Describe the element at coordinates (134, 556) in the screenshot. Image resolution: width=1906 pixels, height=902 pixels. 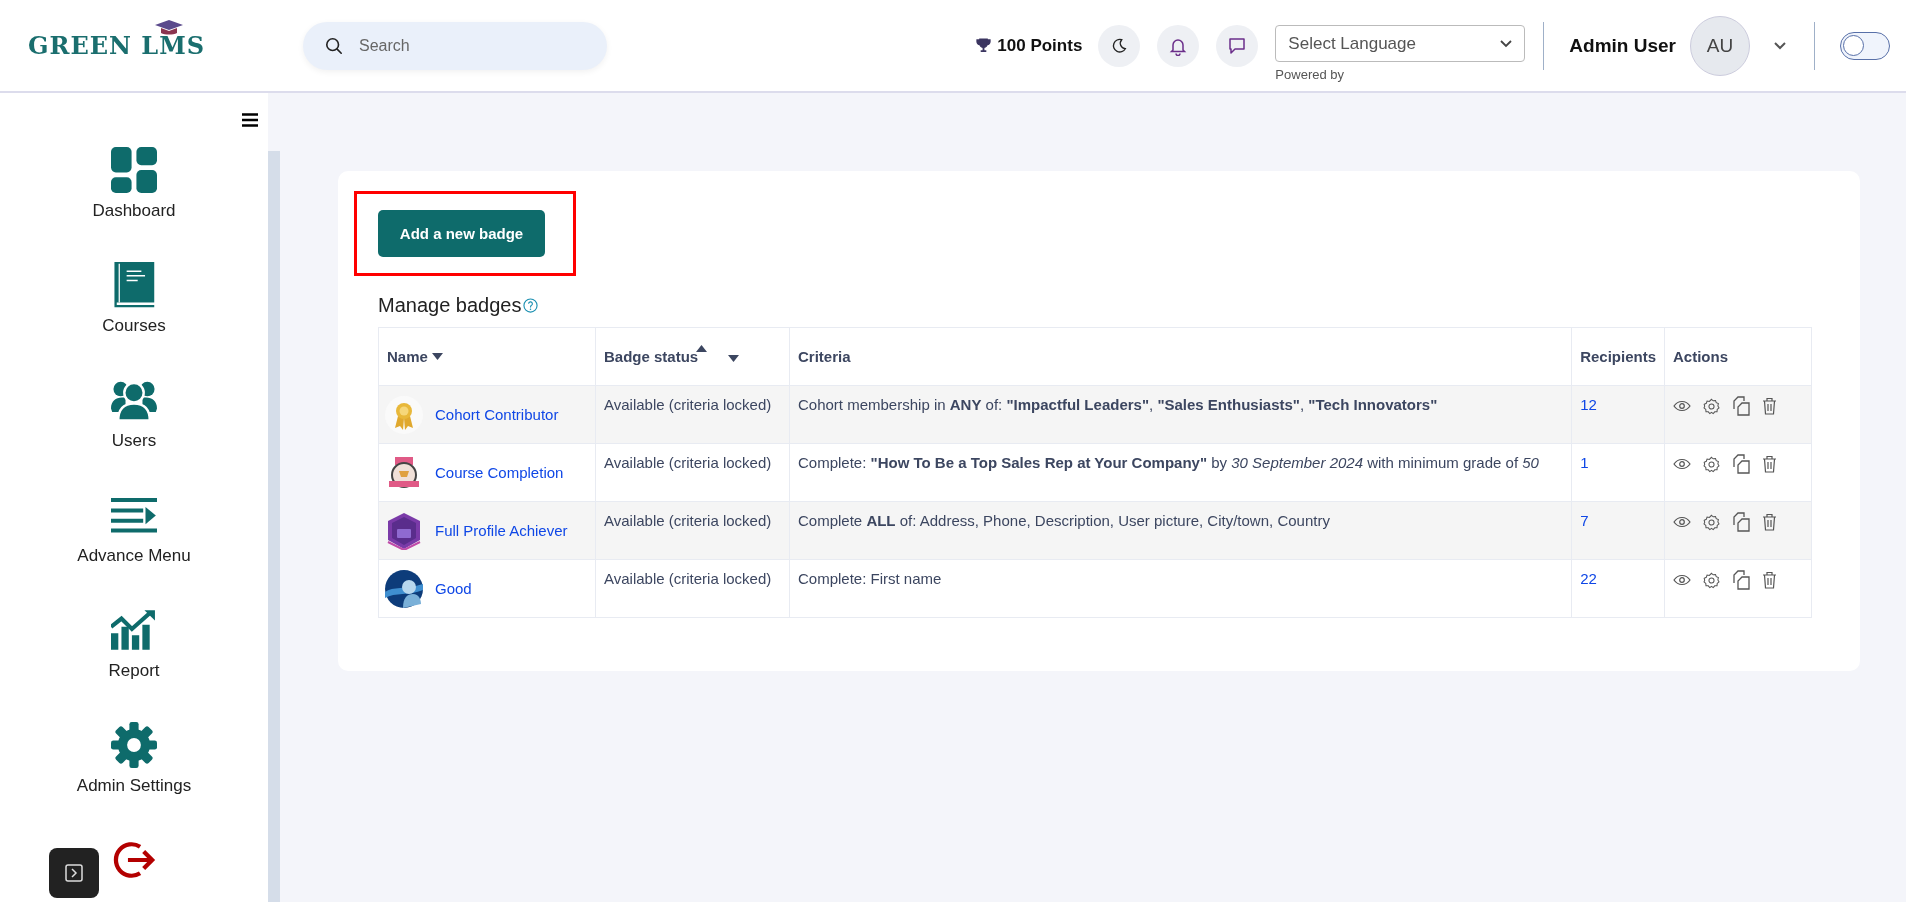
I see `nav-label: Advance Menu` at that location.